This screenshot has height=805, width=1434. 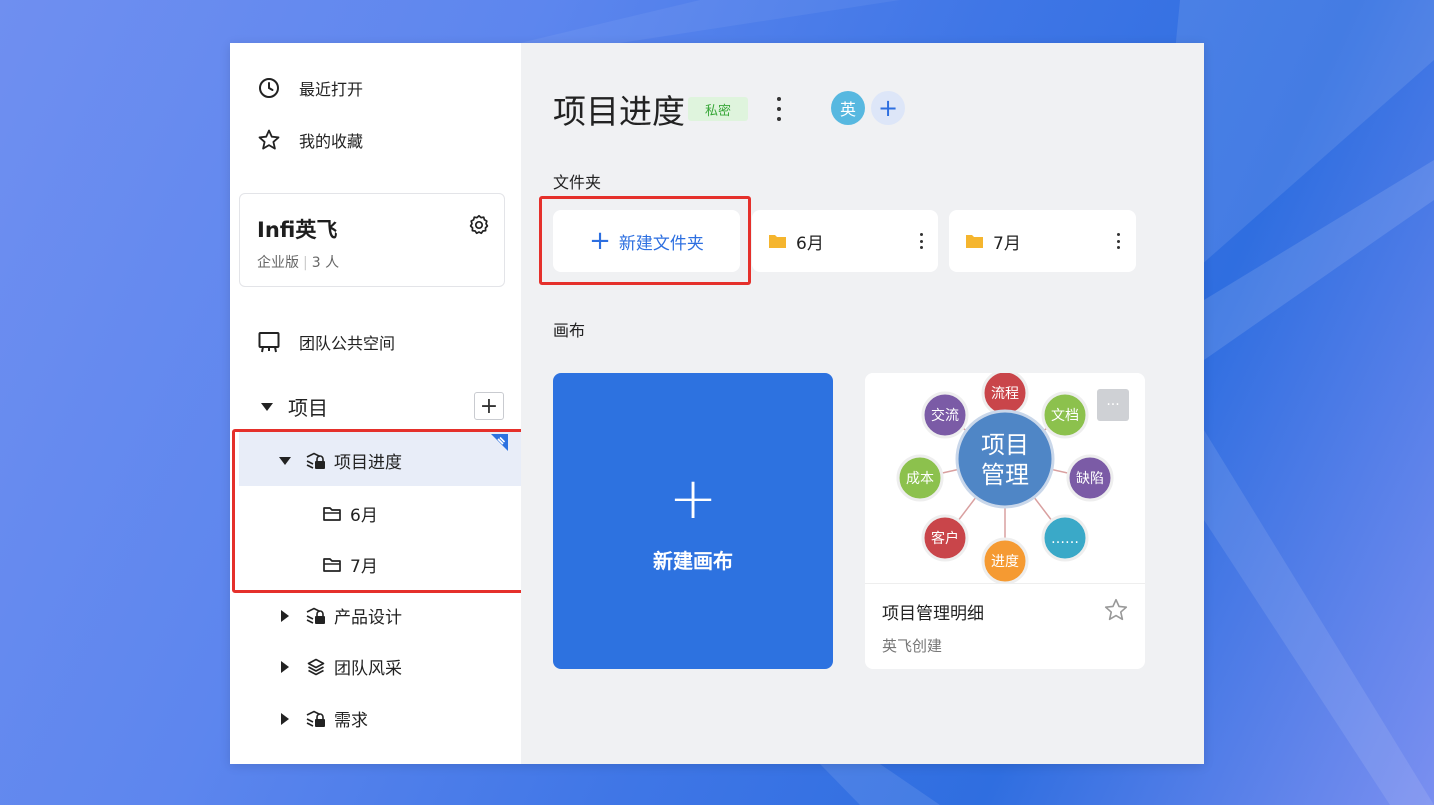 I want to click on clock-icon, so click(x=269, y=88).